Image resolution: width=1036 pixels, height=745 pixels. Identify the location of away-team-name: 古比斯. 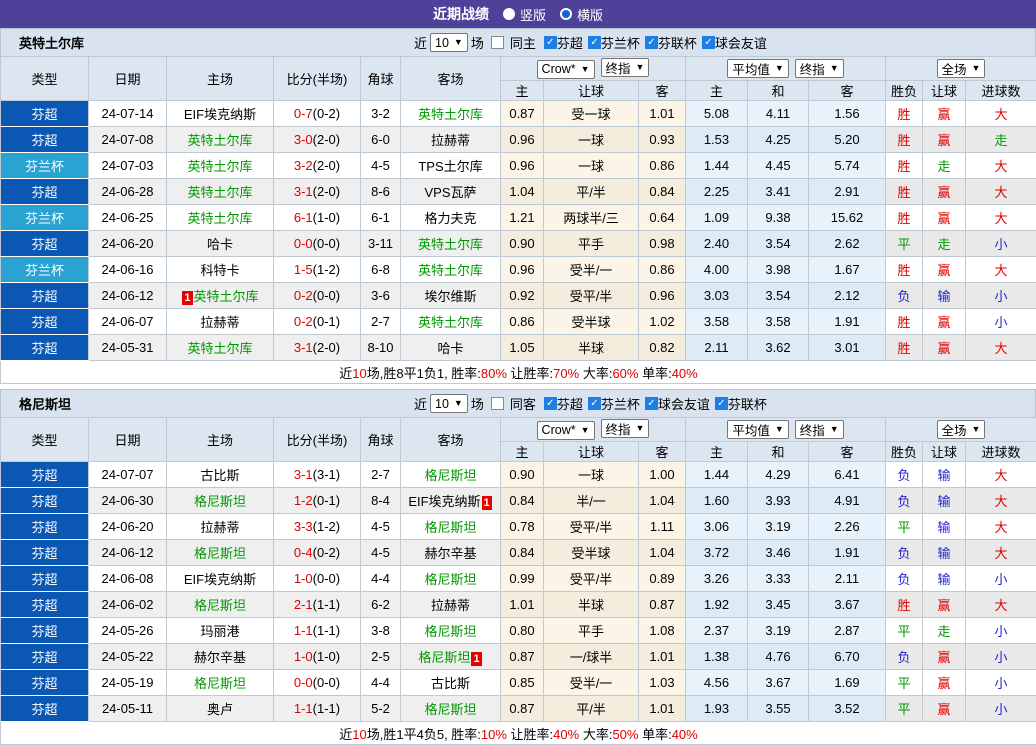
(450, 683).